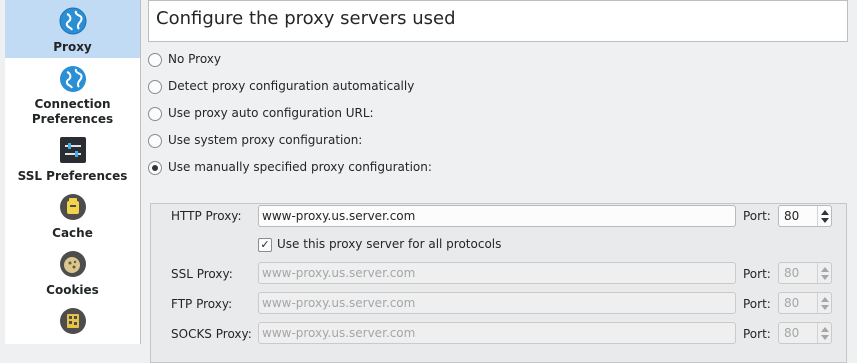  I want to click on use-for-all-checkbox: ✓, so click(265, 245).